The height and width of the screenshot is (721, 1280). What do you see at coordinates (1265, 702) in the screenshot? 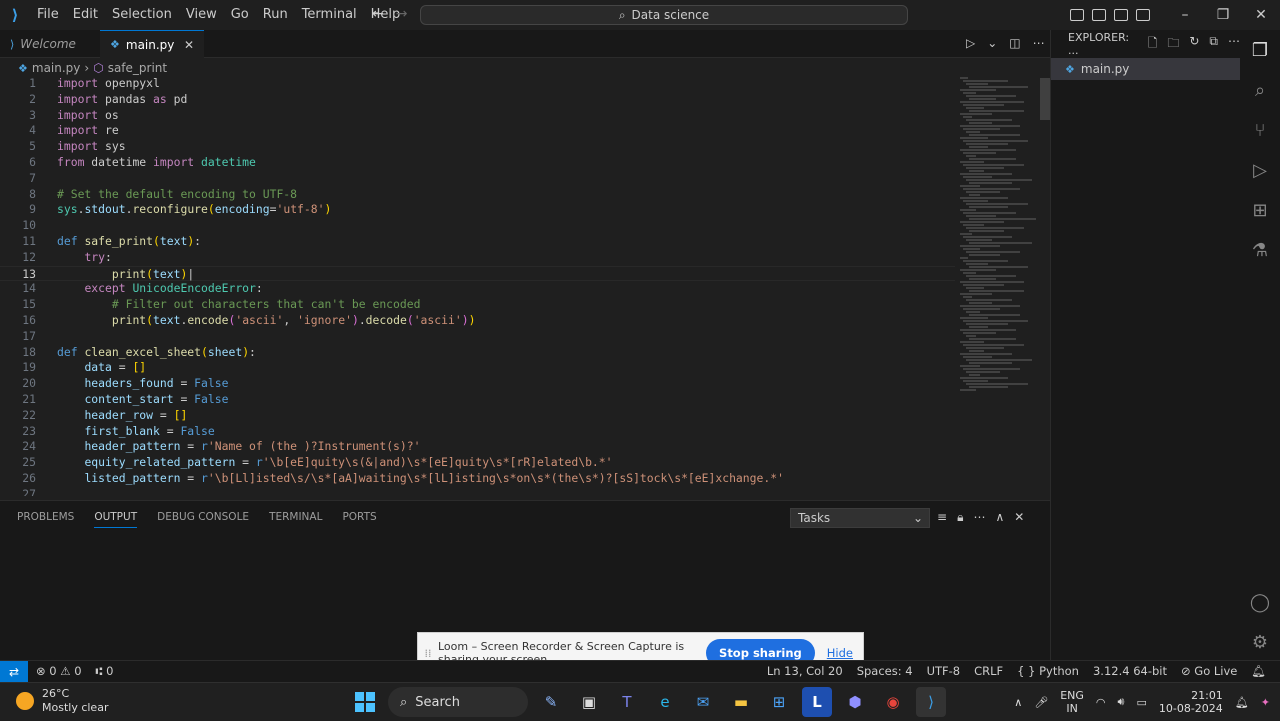
I see `copilot-tray-icon: ✦` at bounding box center [1265, 702].